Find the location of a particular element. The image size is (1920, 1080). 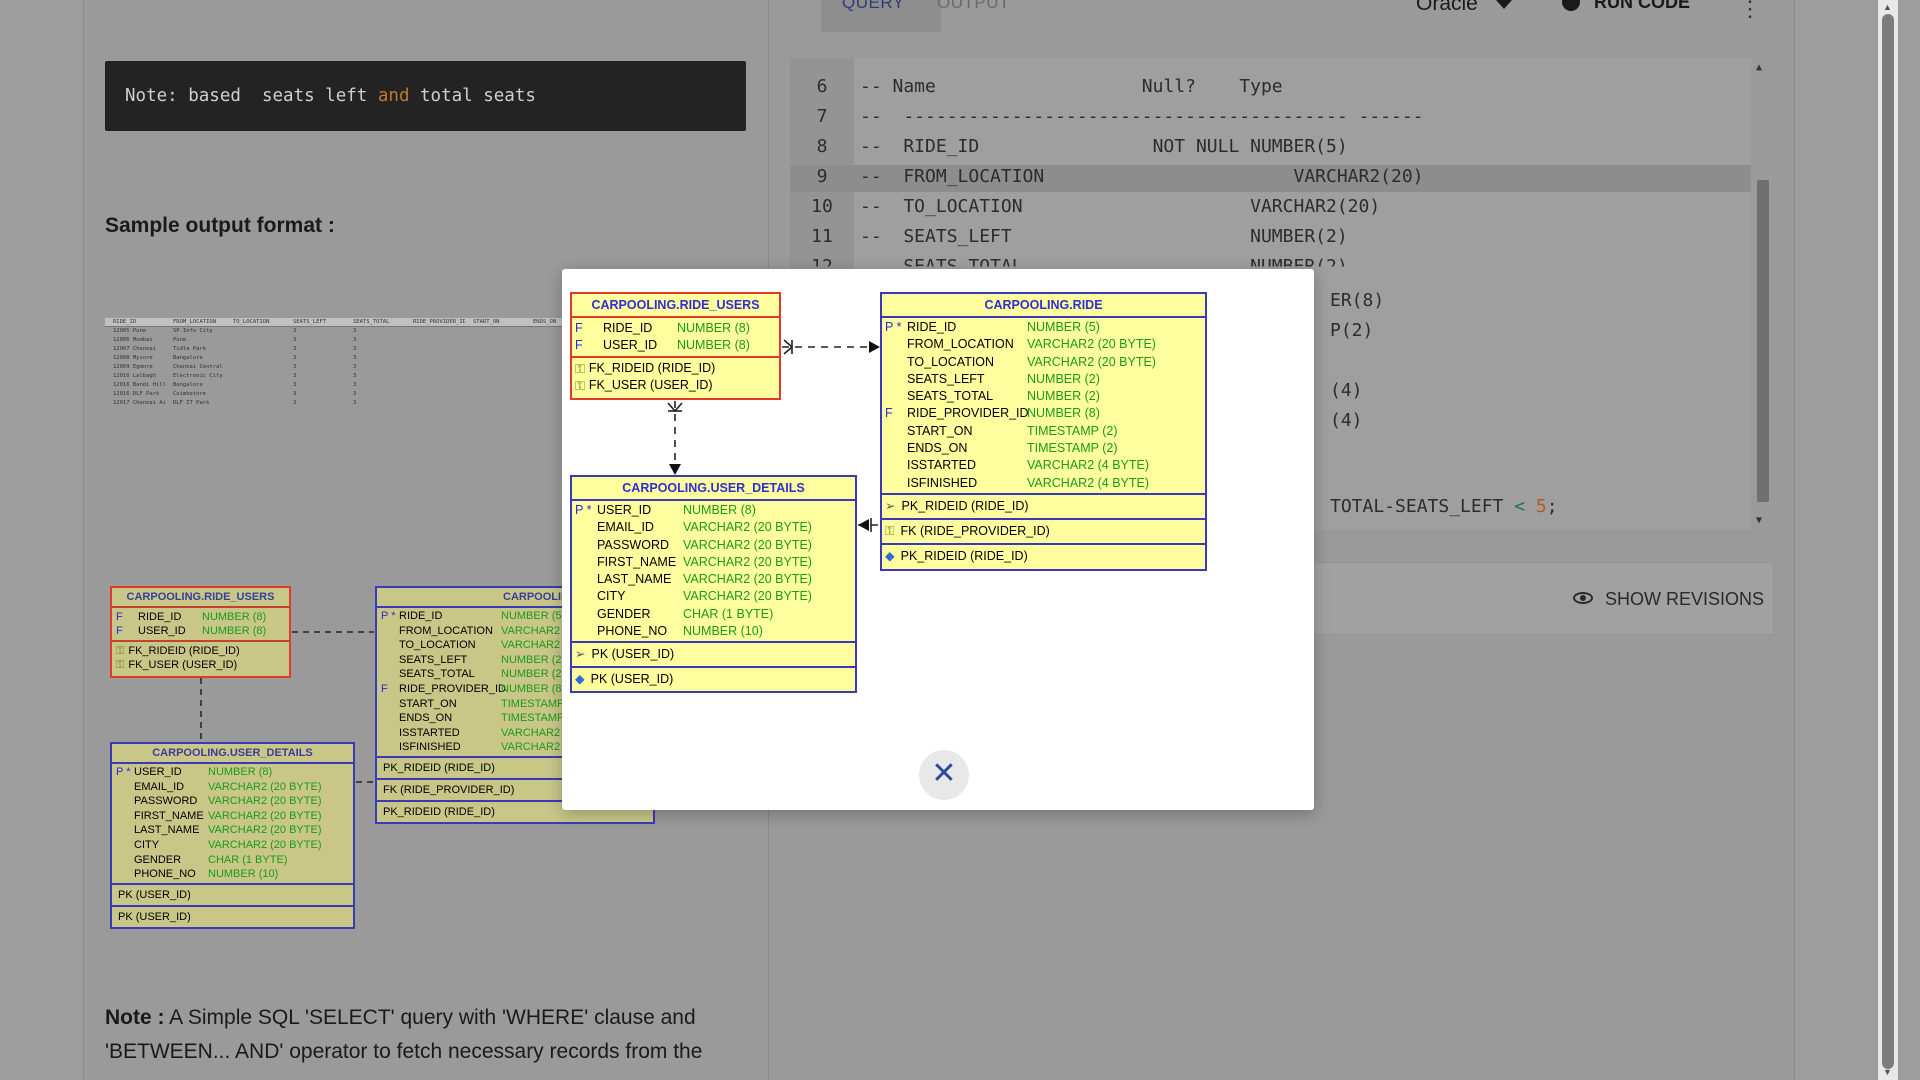

code-line: -- Name Null? Type is located at coordinates (1071, 86).